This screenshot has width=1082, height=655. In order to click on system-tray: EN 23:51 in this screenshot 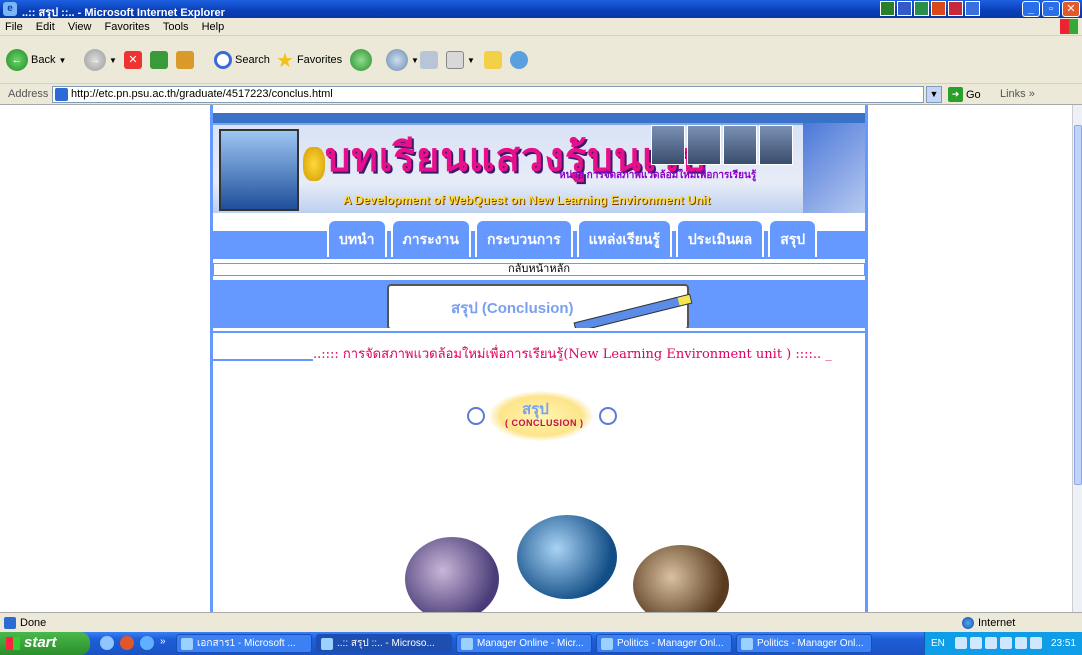, I will do `click(1003, 643)`.